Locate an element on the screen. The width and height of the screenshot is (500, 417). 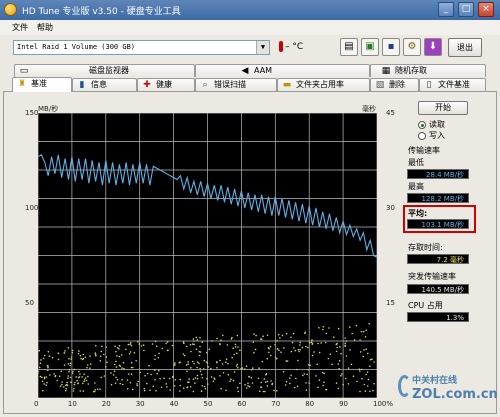
max-label: 最高 is located at coordinates (416, 186).